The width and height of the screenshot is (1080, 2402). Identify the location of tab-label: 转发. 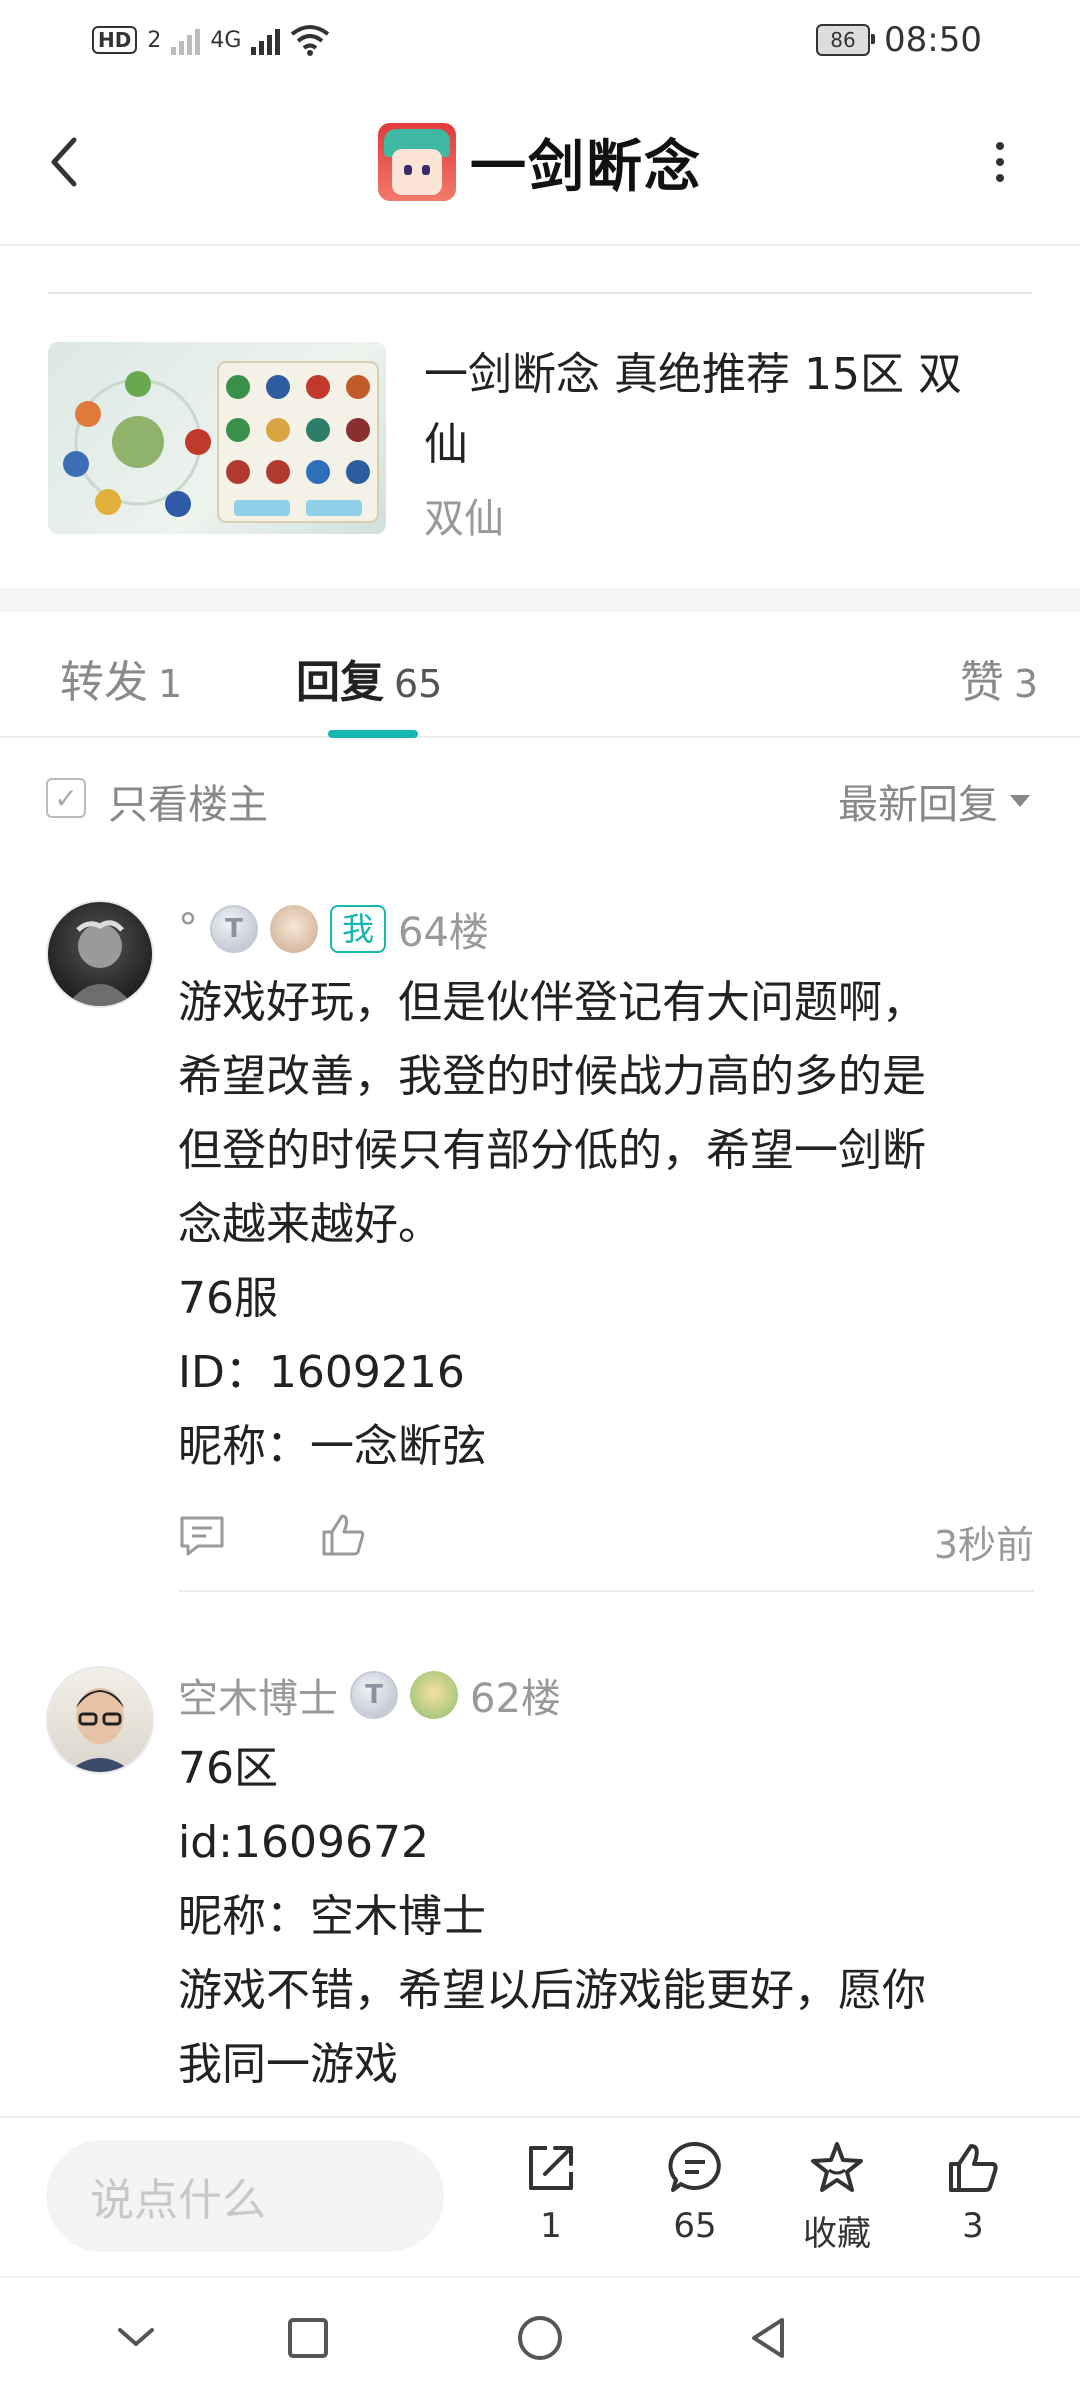
(104, 682).